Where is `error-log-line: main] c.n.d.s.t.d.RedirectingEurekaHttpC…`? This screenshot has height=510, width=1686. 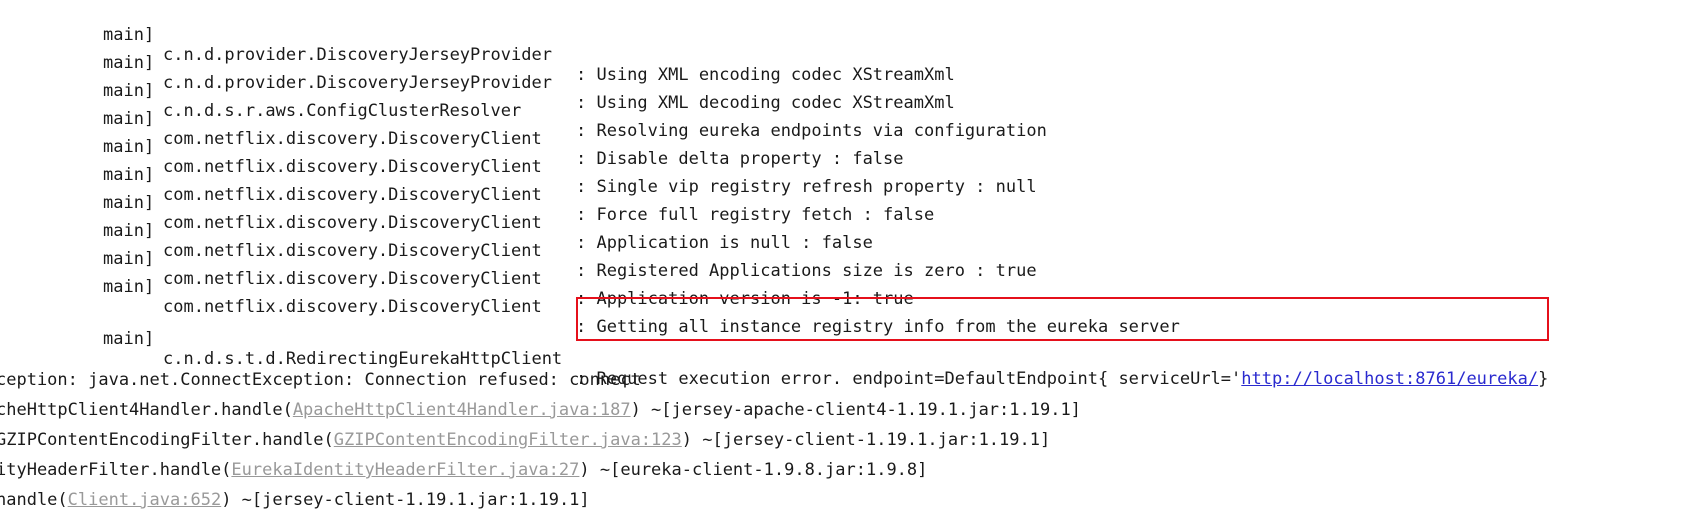 error-log-line: main] c.n.d.s.t.d.RedirectingEurekaHttpC… is located at coordinates (774, 349).